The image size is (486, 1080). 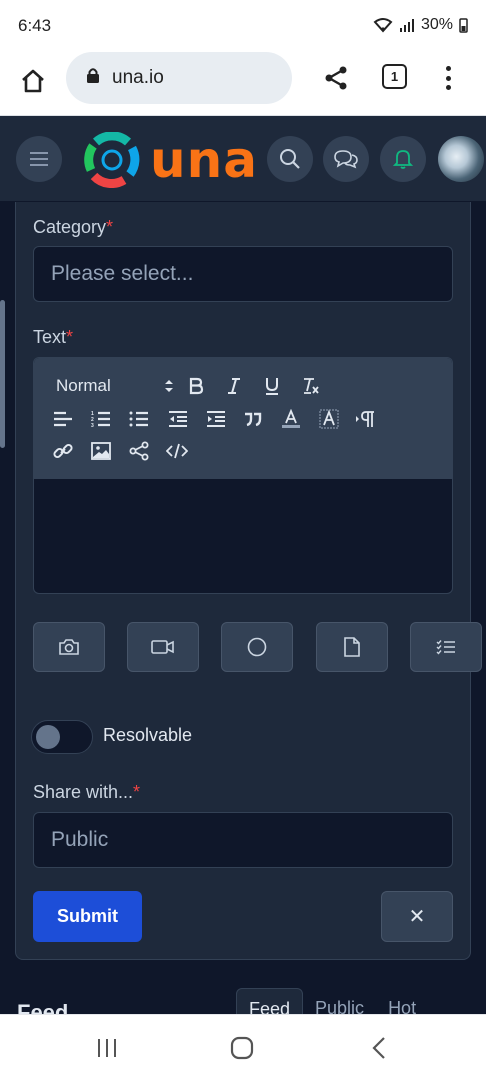 I want to click on share-with-label: Share with...*, so click(x=87, y=792).